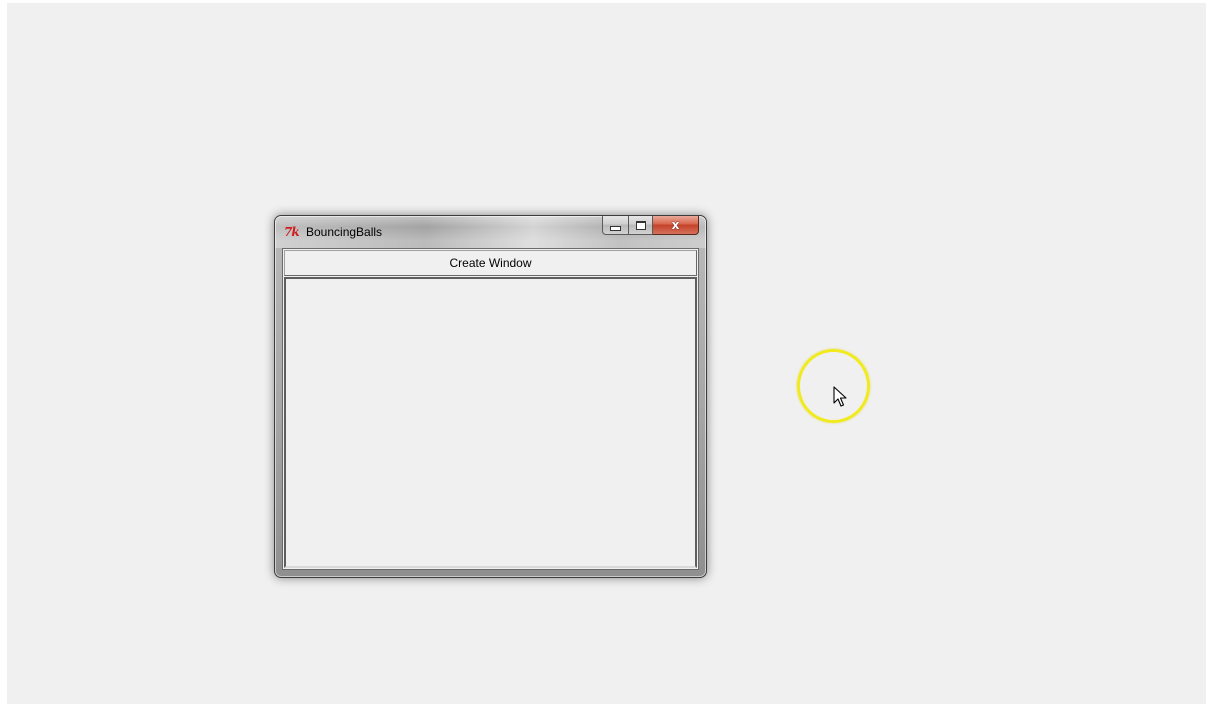 The image size is (1206, 704). I want to click on tk-feather-icon: 7k, so click(293, 232).